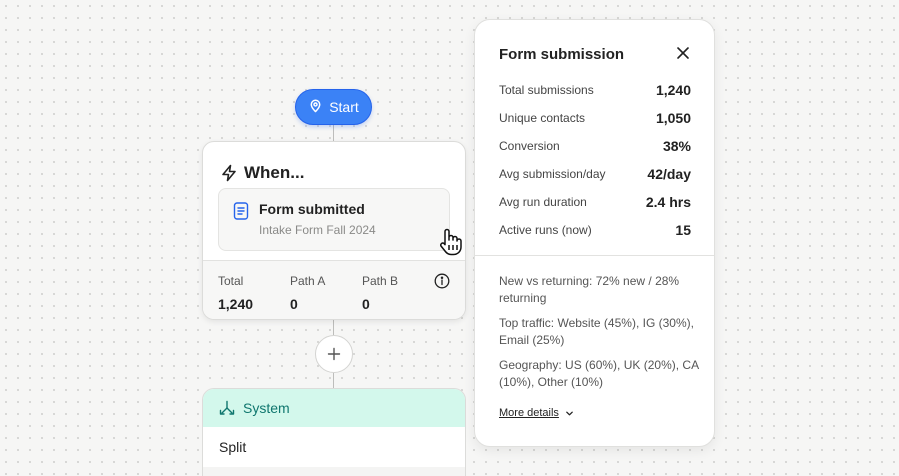 The height and width of the screenshot is (476, 899). I want to click on system-row-split: Split, so click(334, 447).